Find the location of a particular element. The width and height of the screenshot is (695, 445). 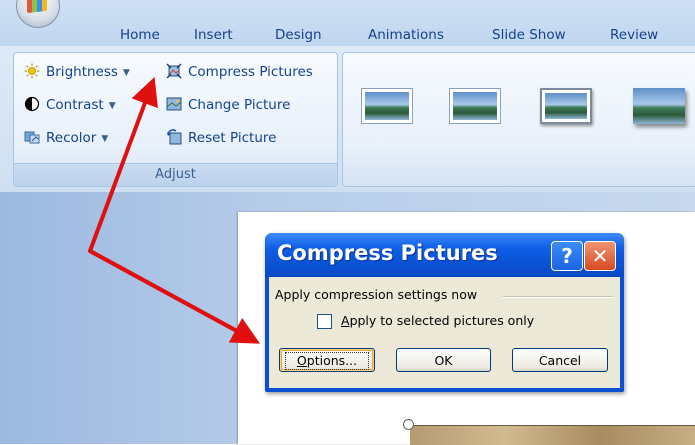

brightness-button: Brightness ▼ is located at coordinates (77, 72).